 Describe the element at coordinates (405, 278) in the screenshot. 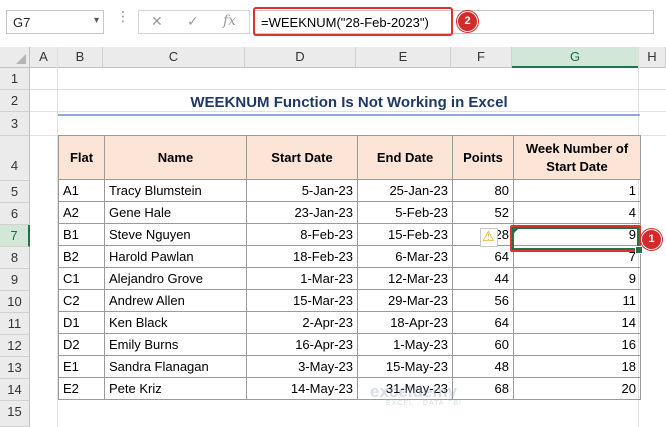

I see `cell-end-date: 12-Mar-23` at that location.